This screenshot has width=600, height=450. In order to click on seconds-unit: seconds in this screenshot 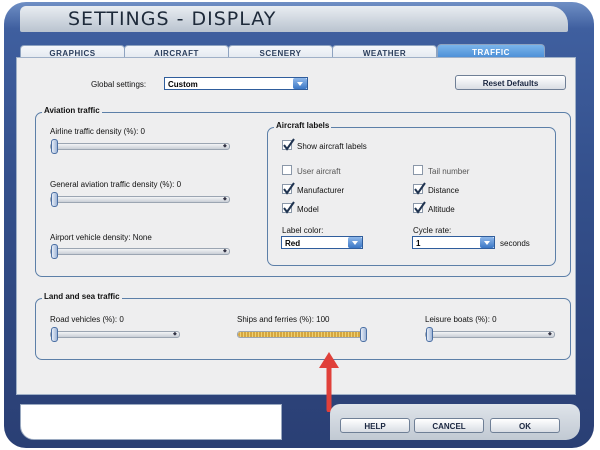, I will do `click(515, 243)`.